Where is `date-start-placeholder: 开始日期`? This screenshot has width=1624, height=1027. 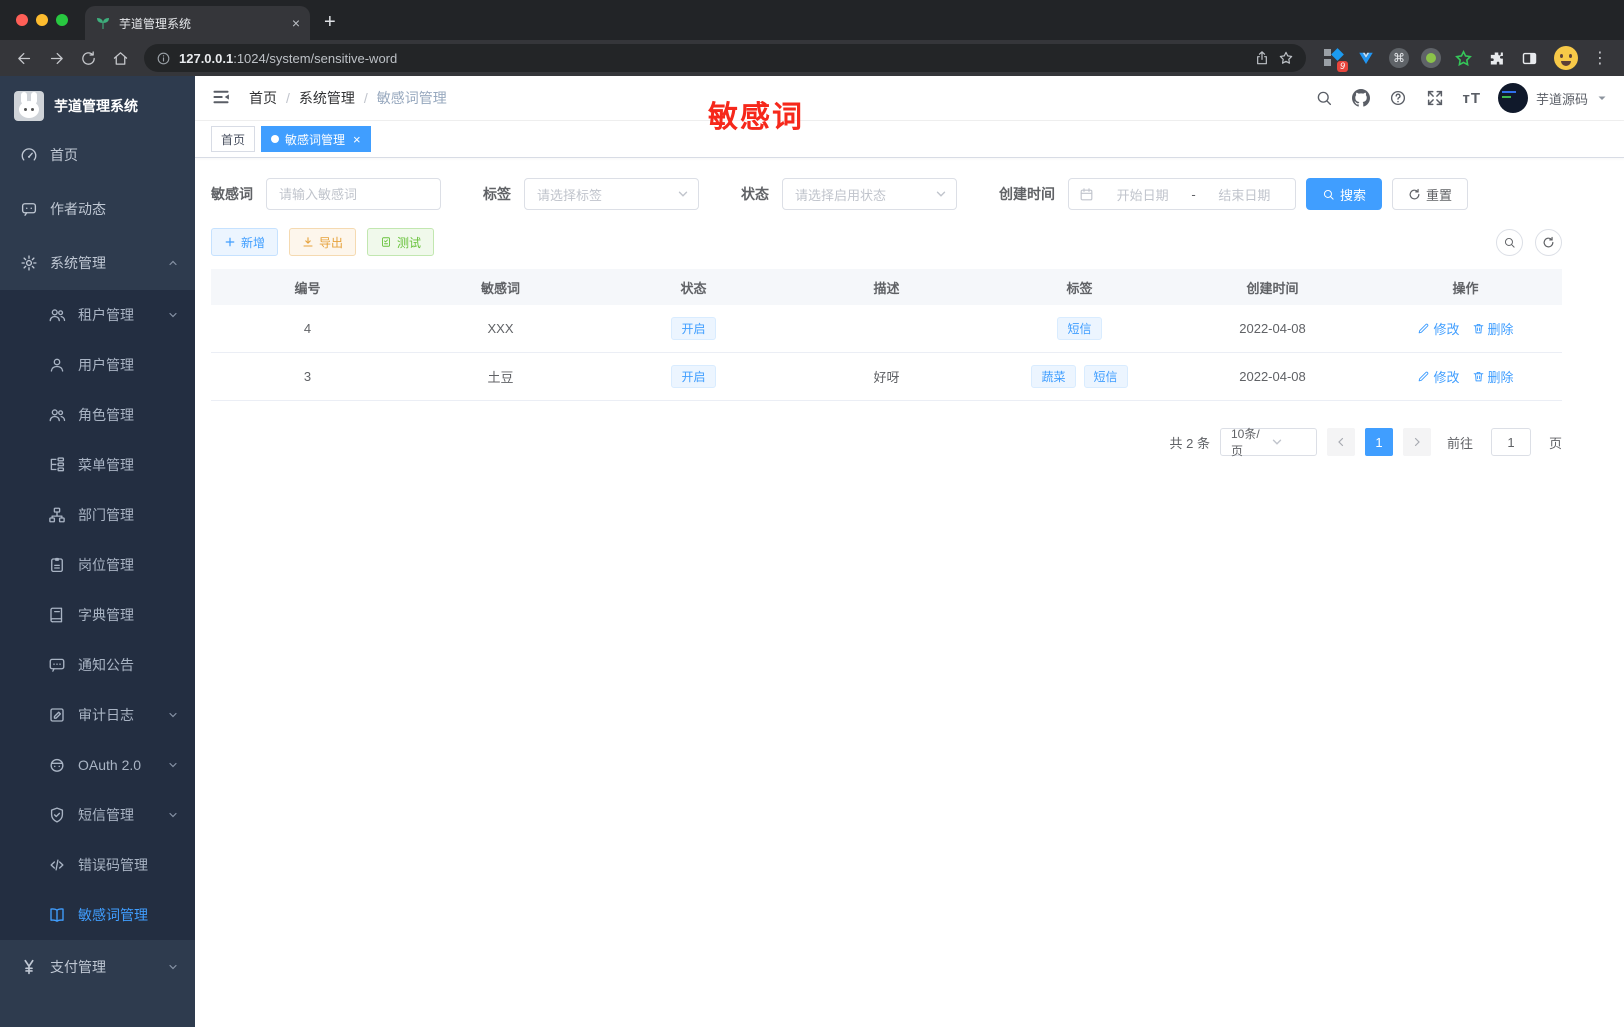 date-start-placeholder: 开始日期 is located at coordinates (1142, 195).